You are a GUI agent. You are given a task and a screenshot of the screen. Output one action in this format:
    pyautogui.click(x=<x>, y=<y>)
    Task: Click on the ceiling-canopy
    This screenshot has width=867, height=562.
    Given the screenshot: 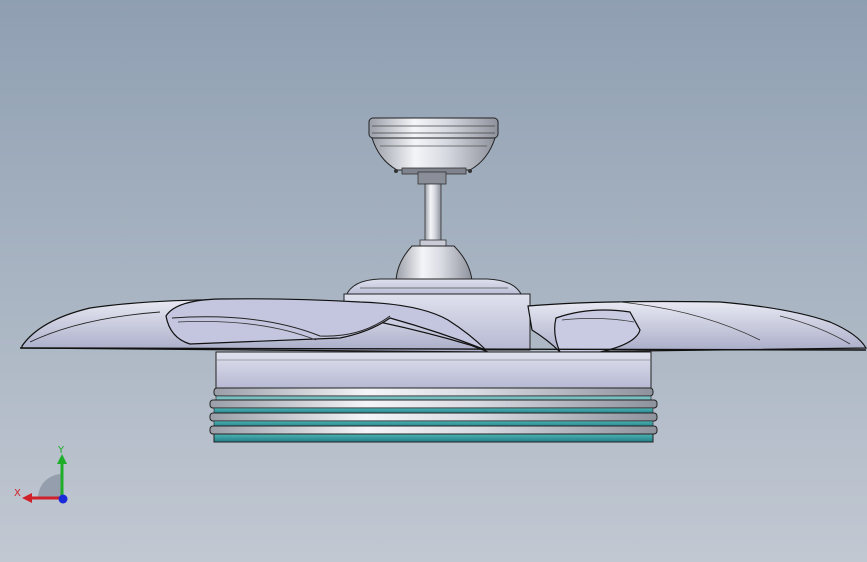 What is the action you would take?
    pyautogui.click(x=433, y=146)
    